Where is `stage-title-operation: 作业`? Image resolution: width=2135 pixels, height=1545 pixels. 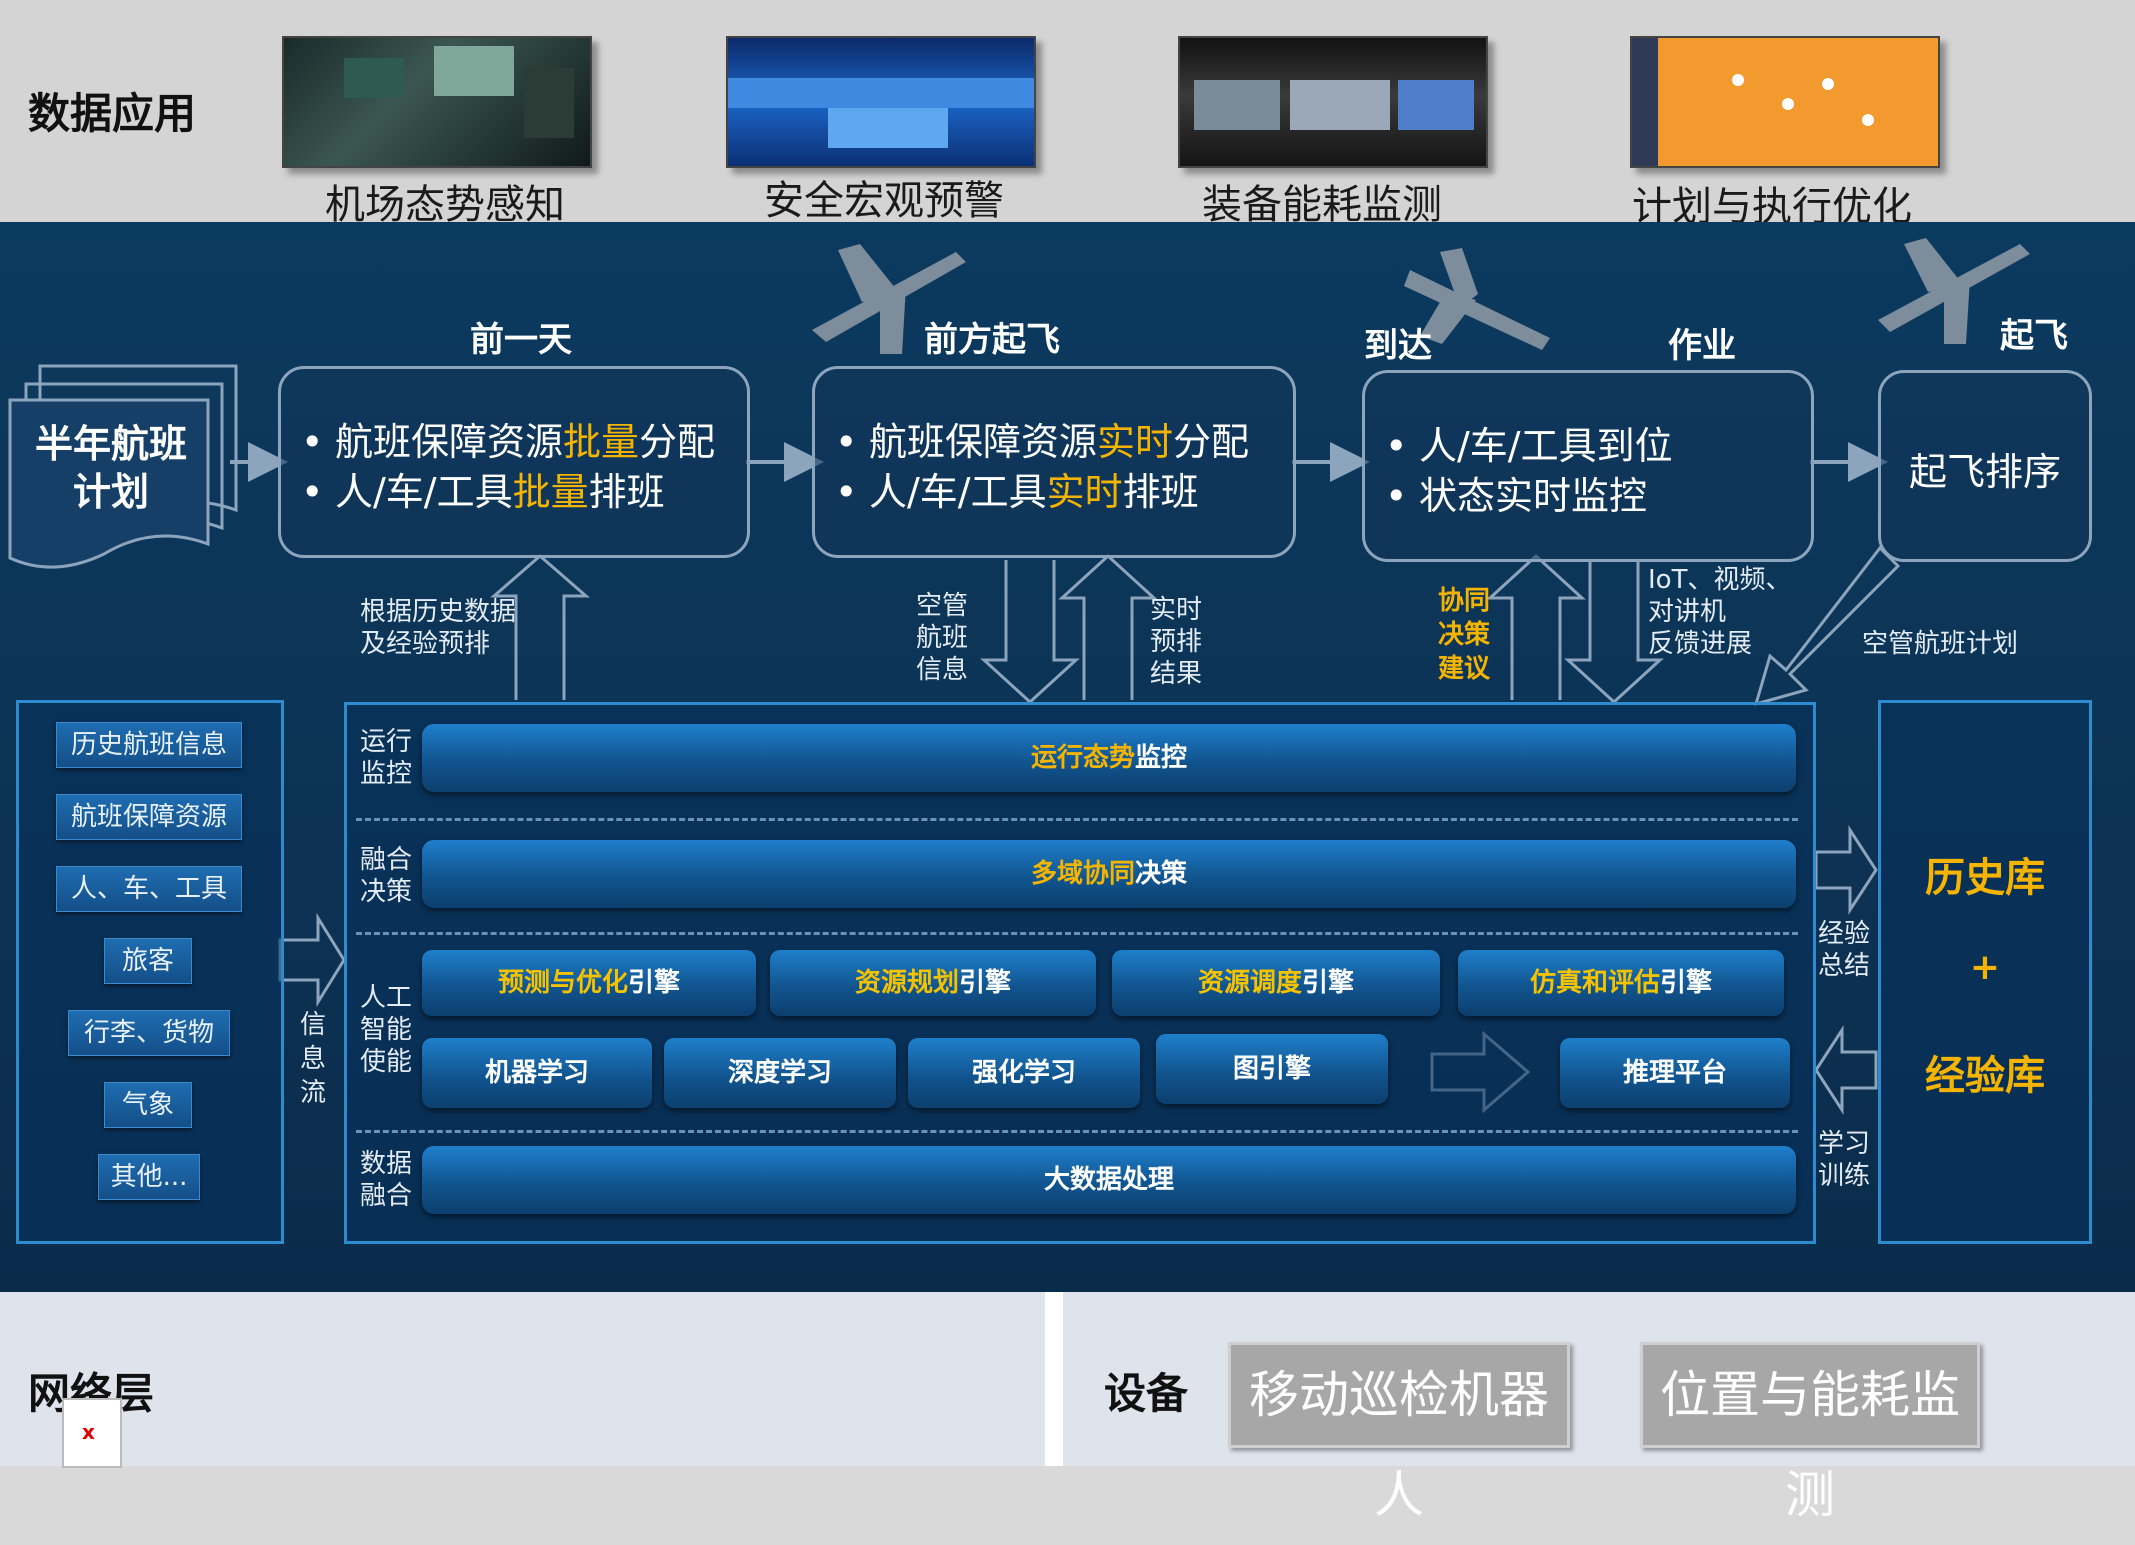
stage-title-operation: 作业 is located at coordinates (1702, 346).